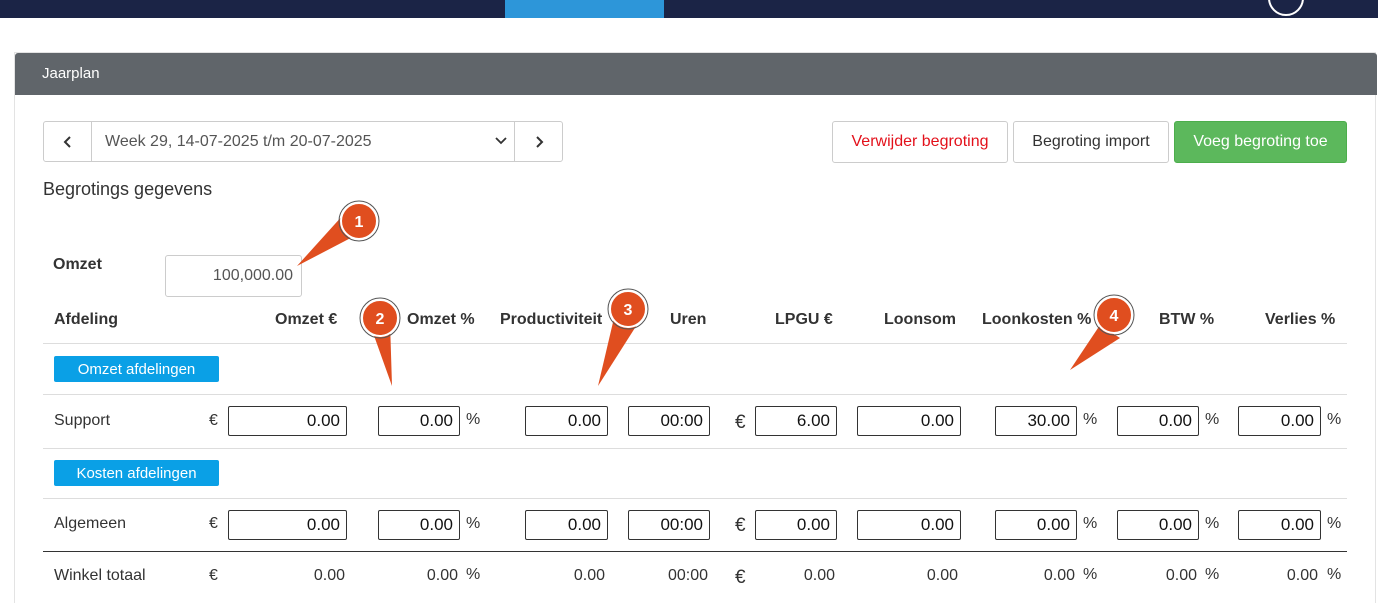 The height and width of the screenshot is (603, 1378). I want to click on callout-2-label: 2, so click(380, 319).